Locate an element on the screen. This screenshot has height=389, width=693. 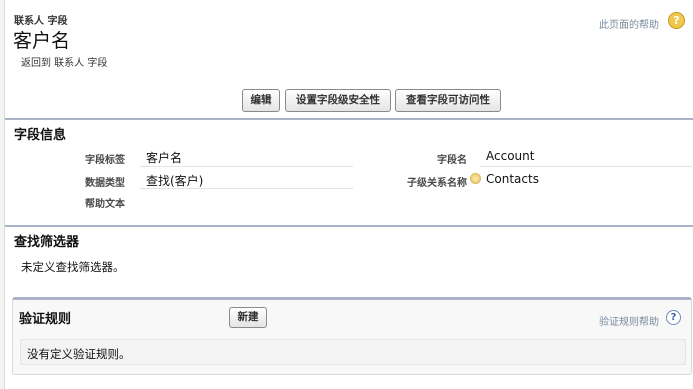
validation-rules-empty-message: 没有定义验证规则。 is located at coordinates (353, 352).